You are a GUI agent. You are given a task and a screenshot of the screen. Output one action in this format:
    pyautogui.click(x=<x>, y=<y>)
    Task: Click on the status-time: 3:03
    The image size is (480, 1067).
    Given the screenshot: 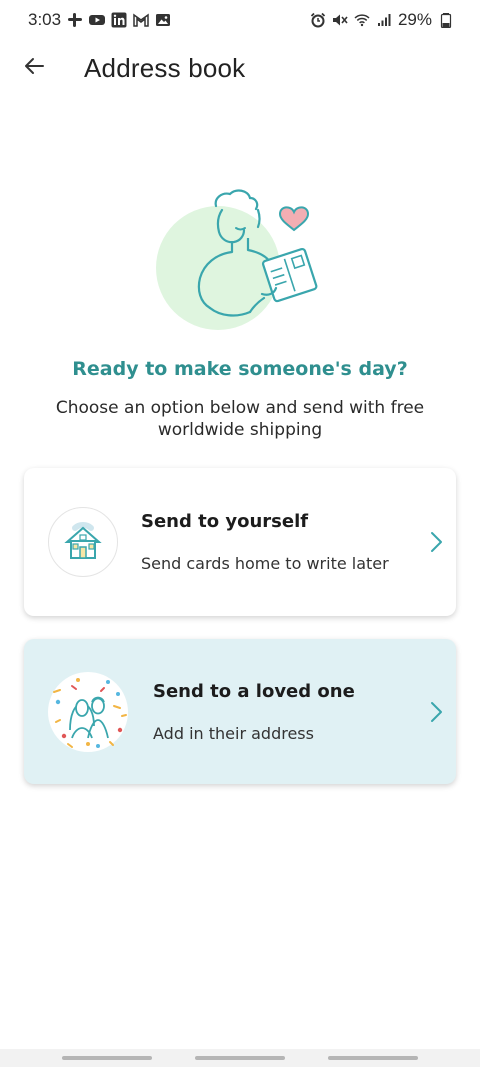 What is the action you would take?
    pyautogui.click(x=45, y=19)
    